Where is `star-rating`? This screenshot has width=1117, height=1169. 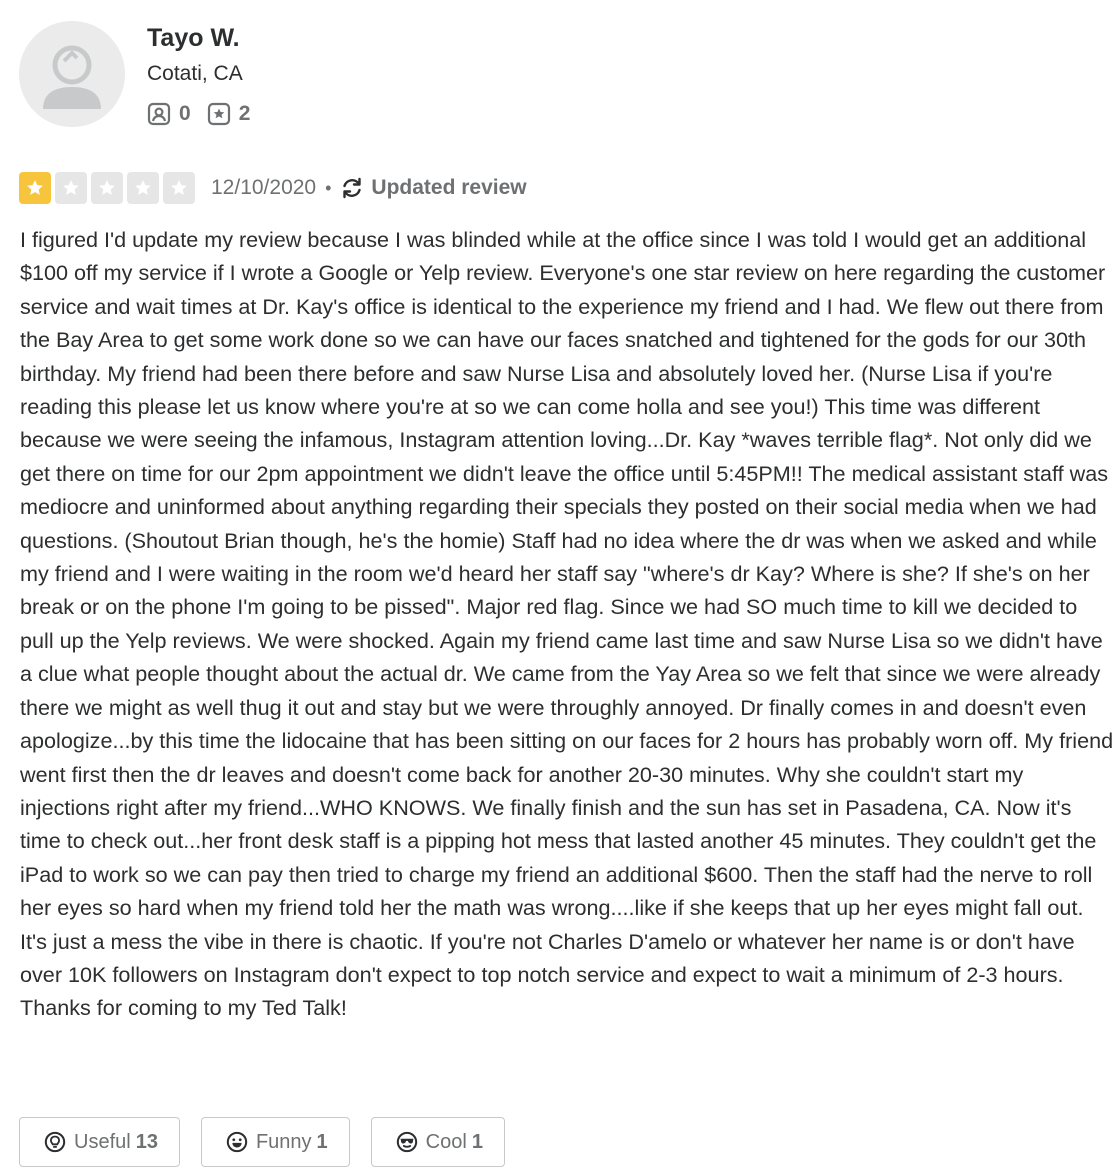 star-rating is located at coordinates (109, 188).